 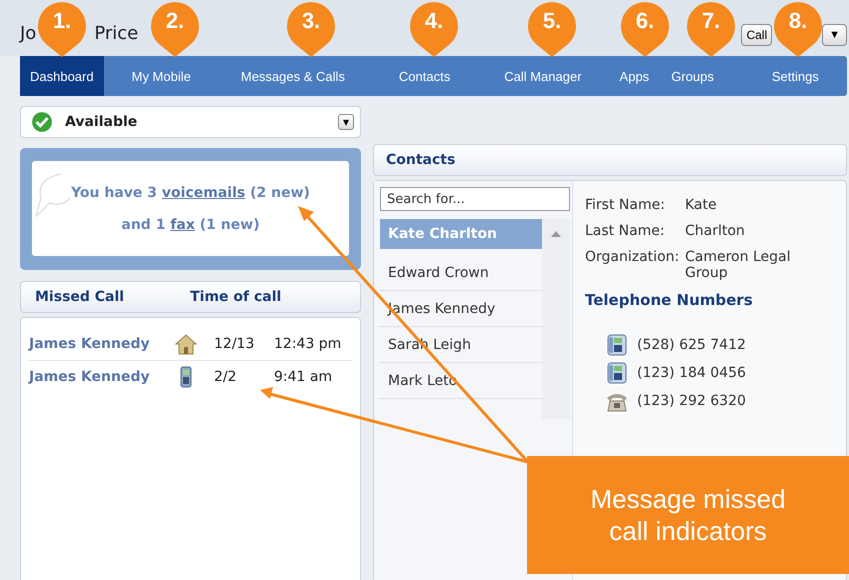 I want to click on voicemail-summary: You have 3 voicemails (2 new), so click(x=190, y=192).